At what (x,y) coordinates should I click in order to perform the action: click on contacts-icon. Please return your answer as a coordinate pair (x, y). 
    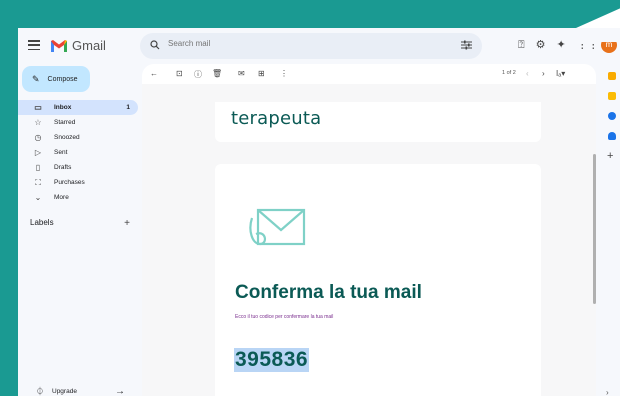
    Looking at the image, I should click on (612, 136).